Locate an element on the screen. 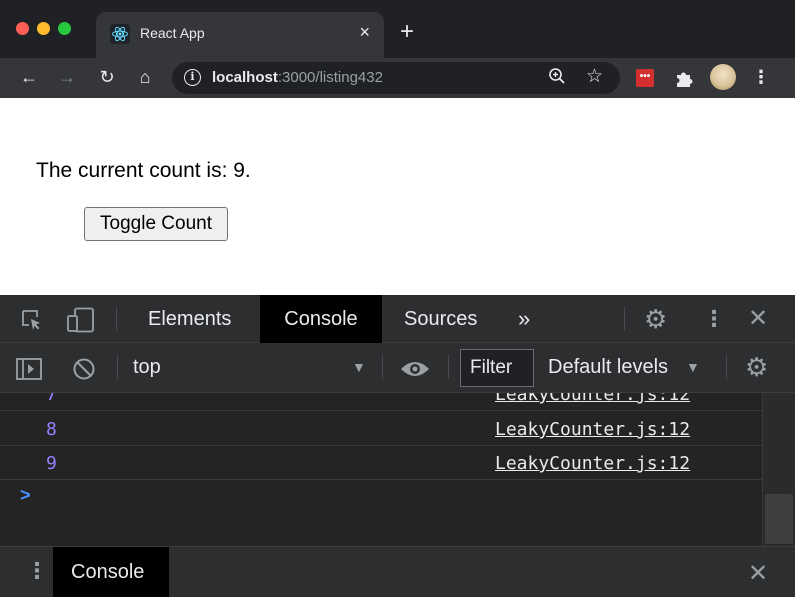 Image resolution: width=795 pixels, height=597 pixels. reload-icon: ↻ is located at coordinates (107, 77).